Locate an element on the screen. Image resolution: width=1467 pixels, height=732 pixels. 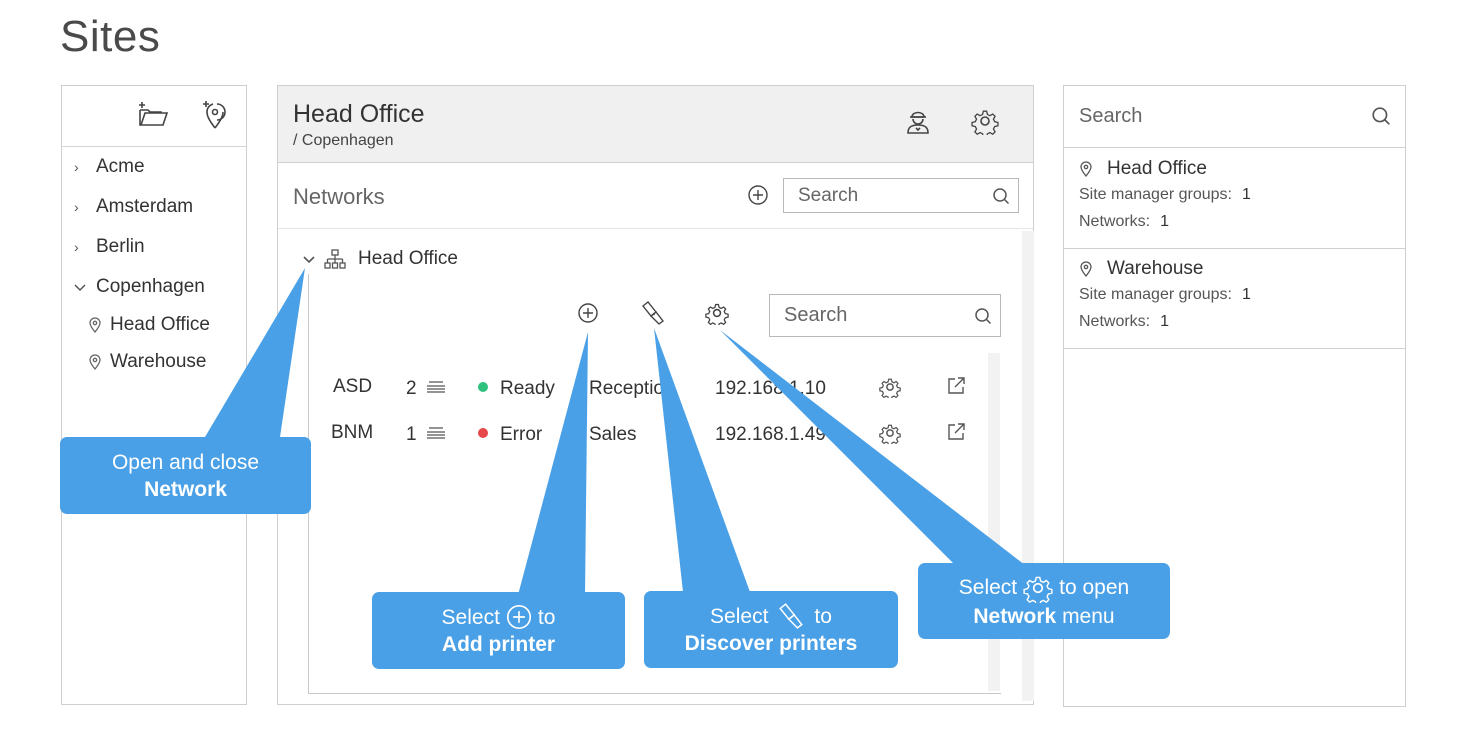
tree-item-warehouse: Warehouse is located at coordinates (141, 362).